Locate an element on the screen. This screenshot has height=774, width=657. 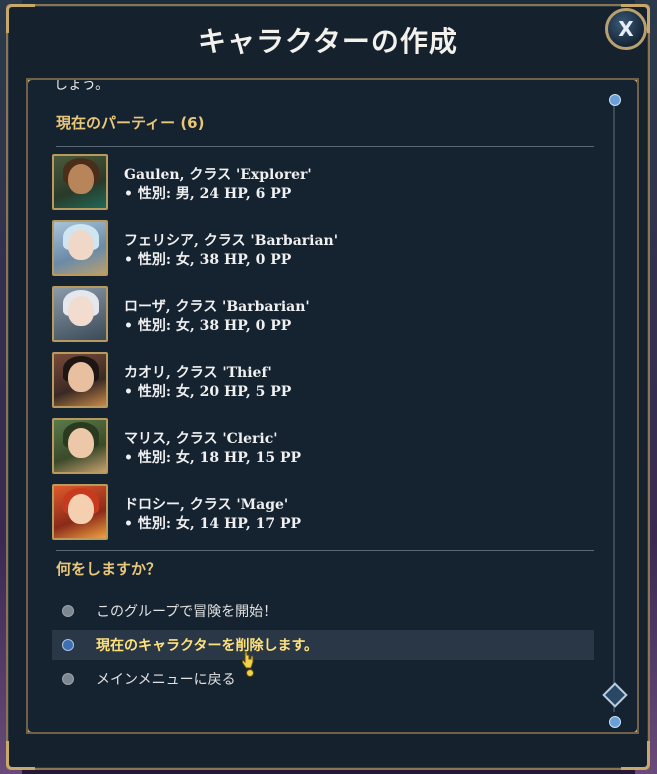
member-stats: • 性別: 男, 24 HP, 6 PP is located at coordinates (208, 194).